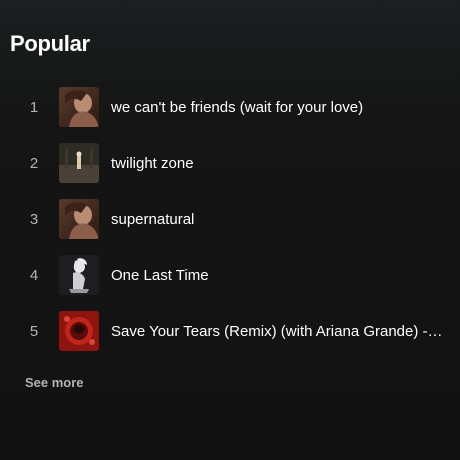 Image resolution: width=460 pixels, height=460 pixels. What do you see at coordinates (50, 43) in the screenshot?
I see `section-title: Popular` at bounding box center [50, 43].